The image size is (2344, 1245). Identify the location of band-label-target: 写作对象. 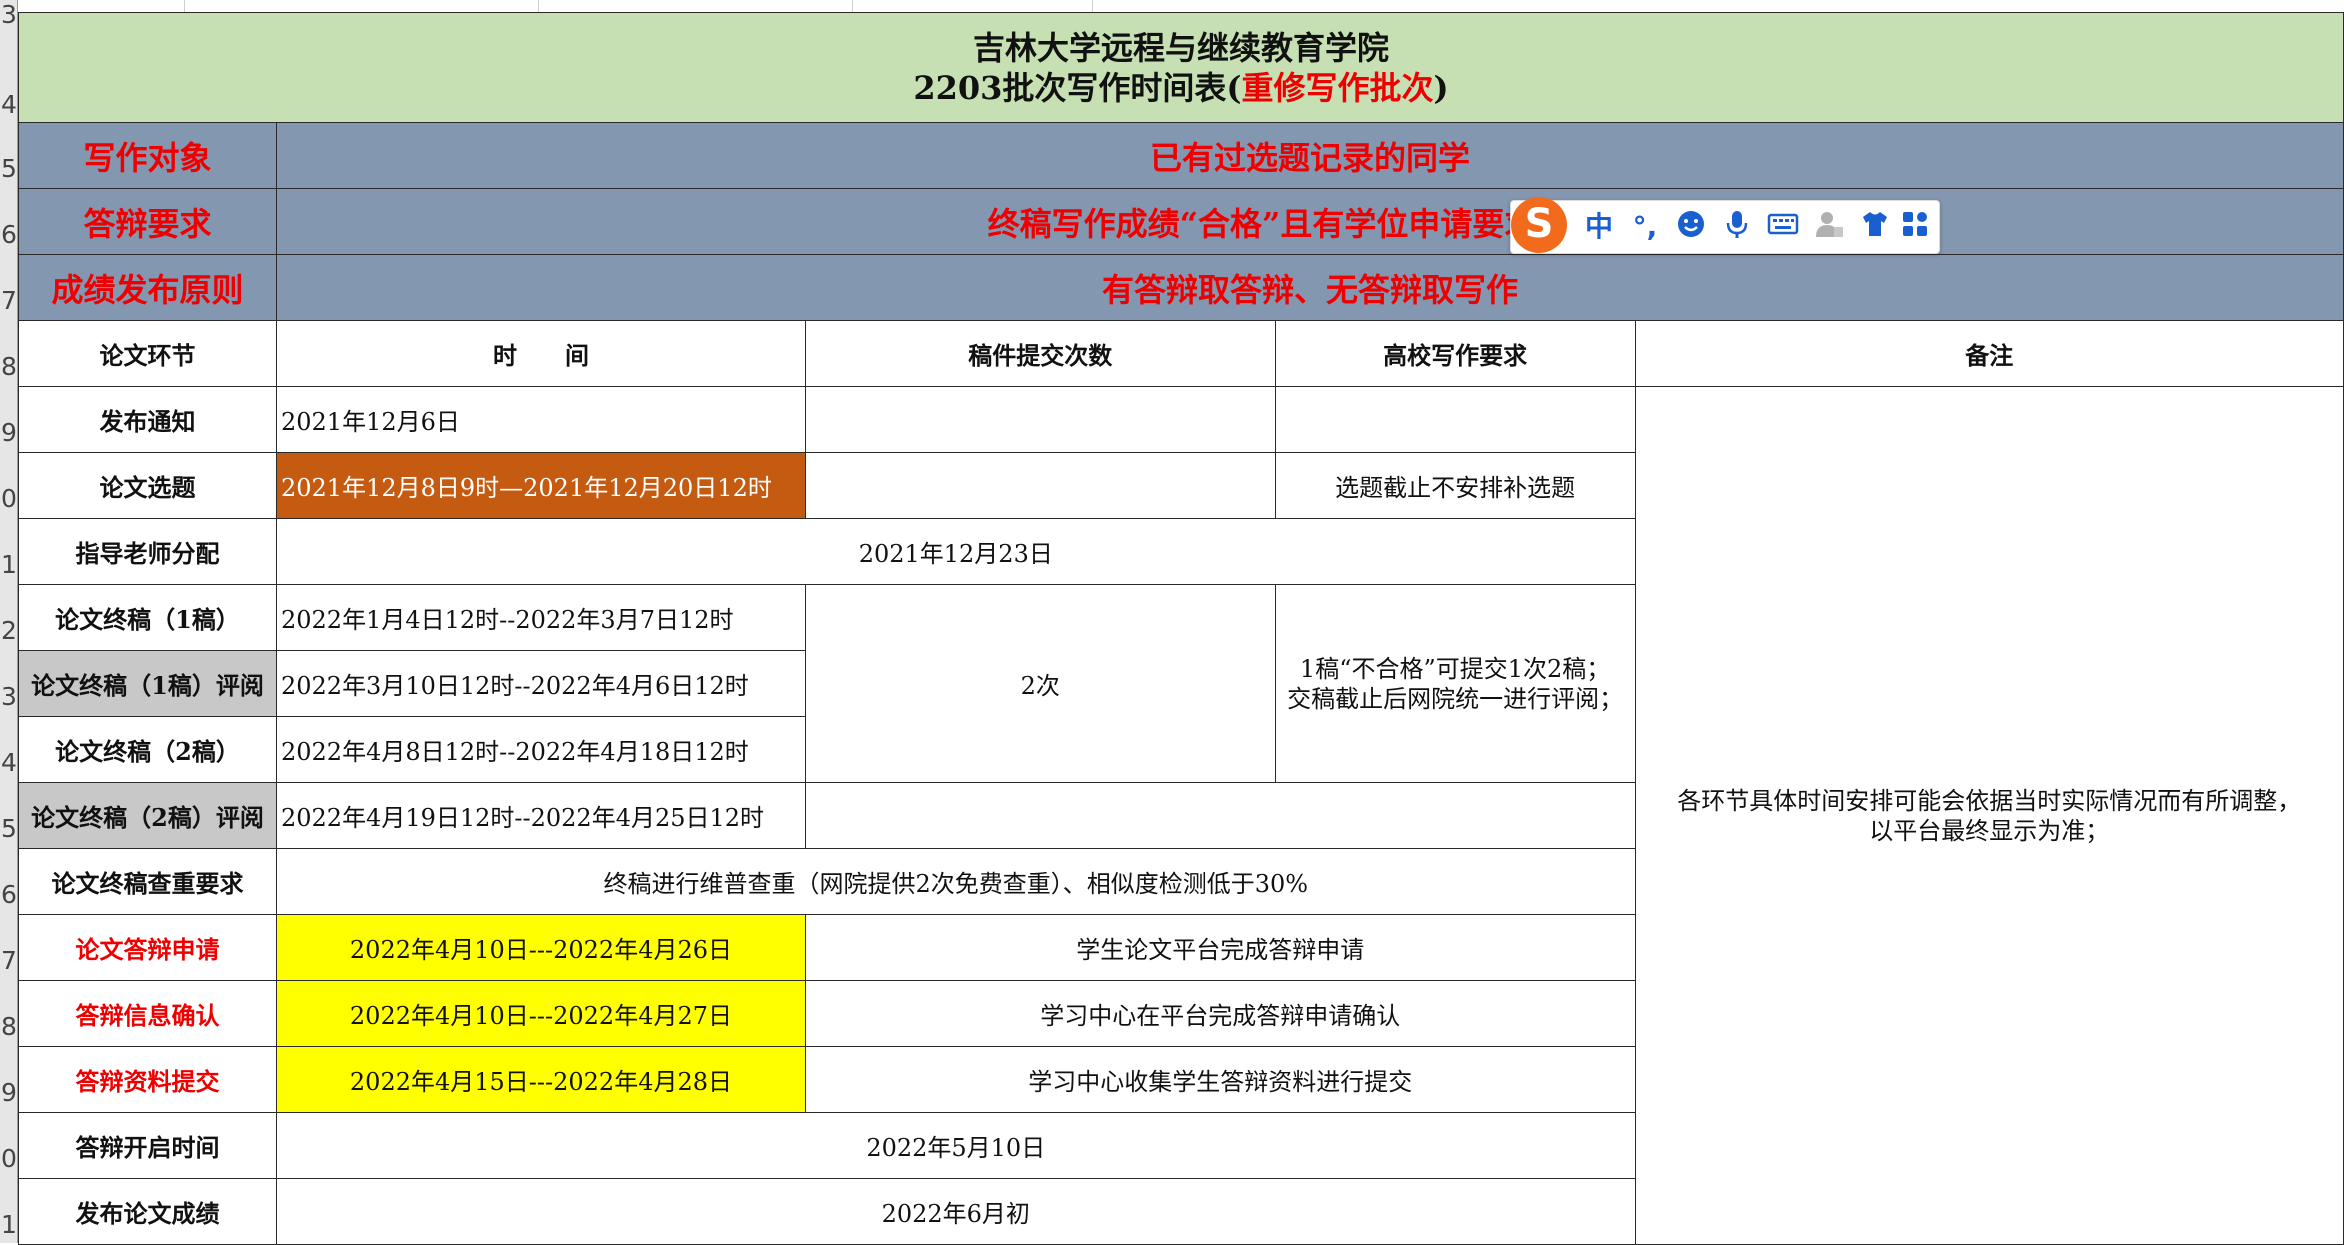
(147, 155).